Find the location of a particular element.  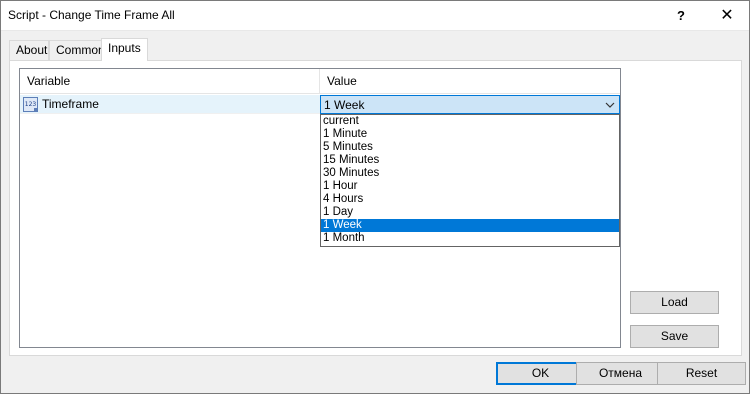

column-header-variable: Variable is located at coordinates (170, 81).